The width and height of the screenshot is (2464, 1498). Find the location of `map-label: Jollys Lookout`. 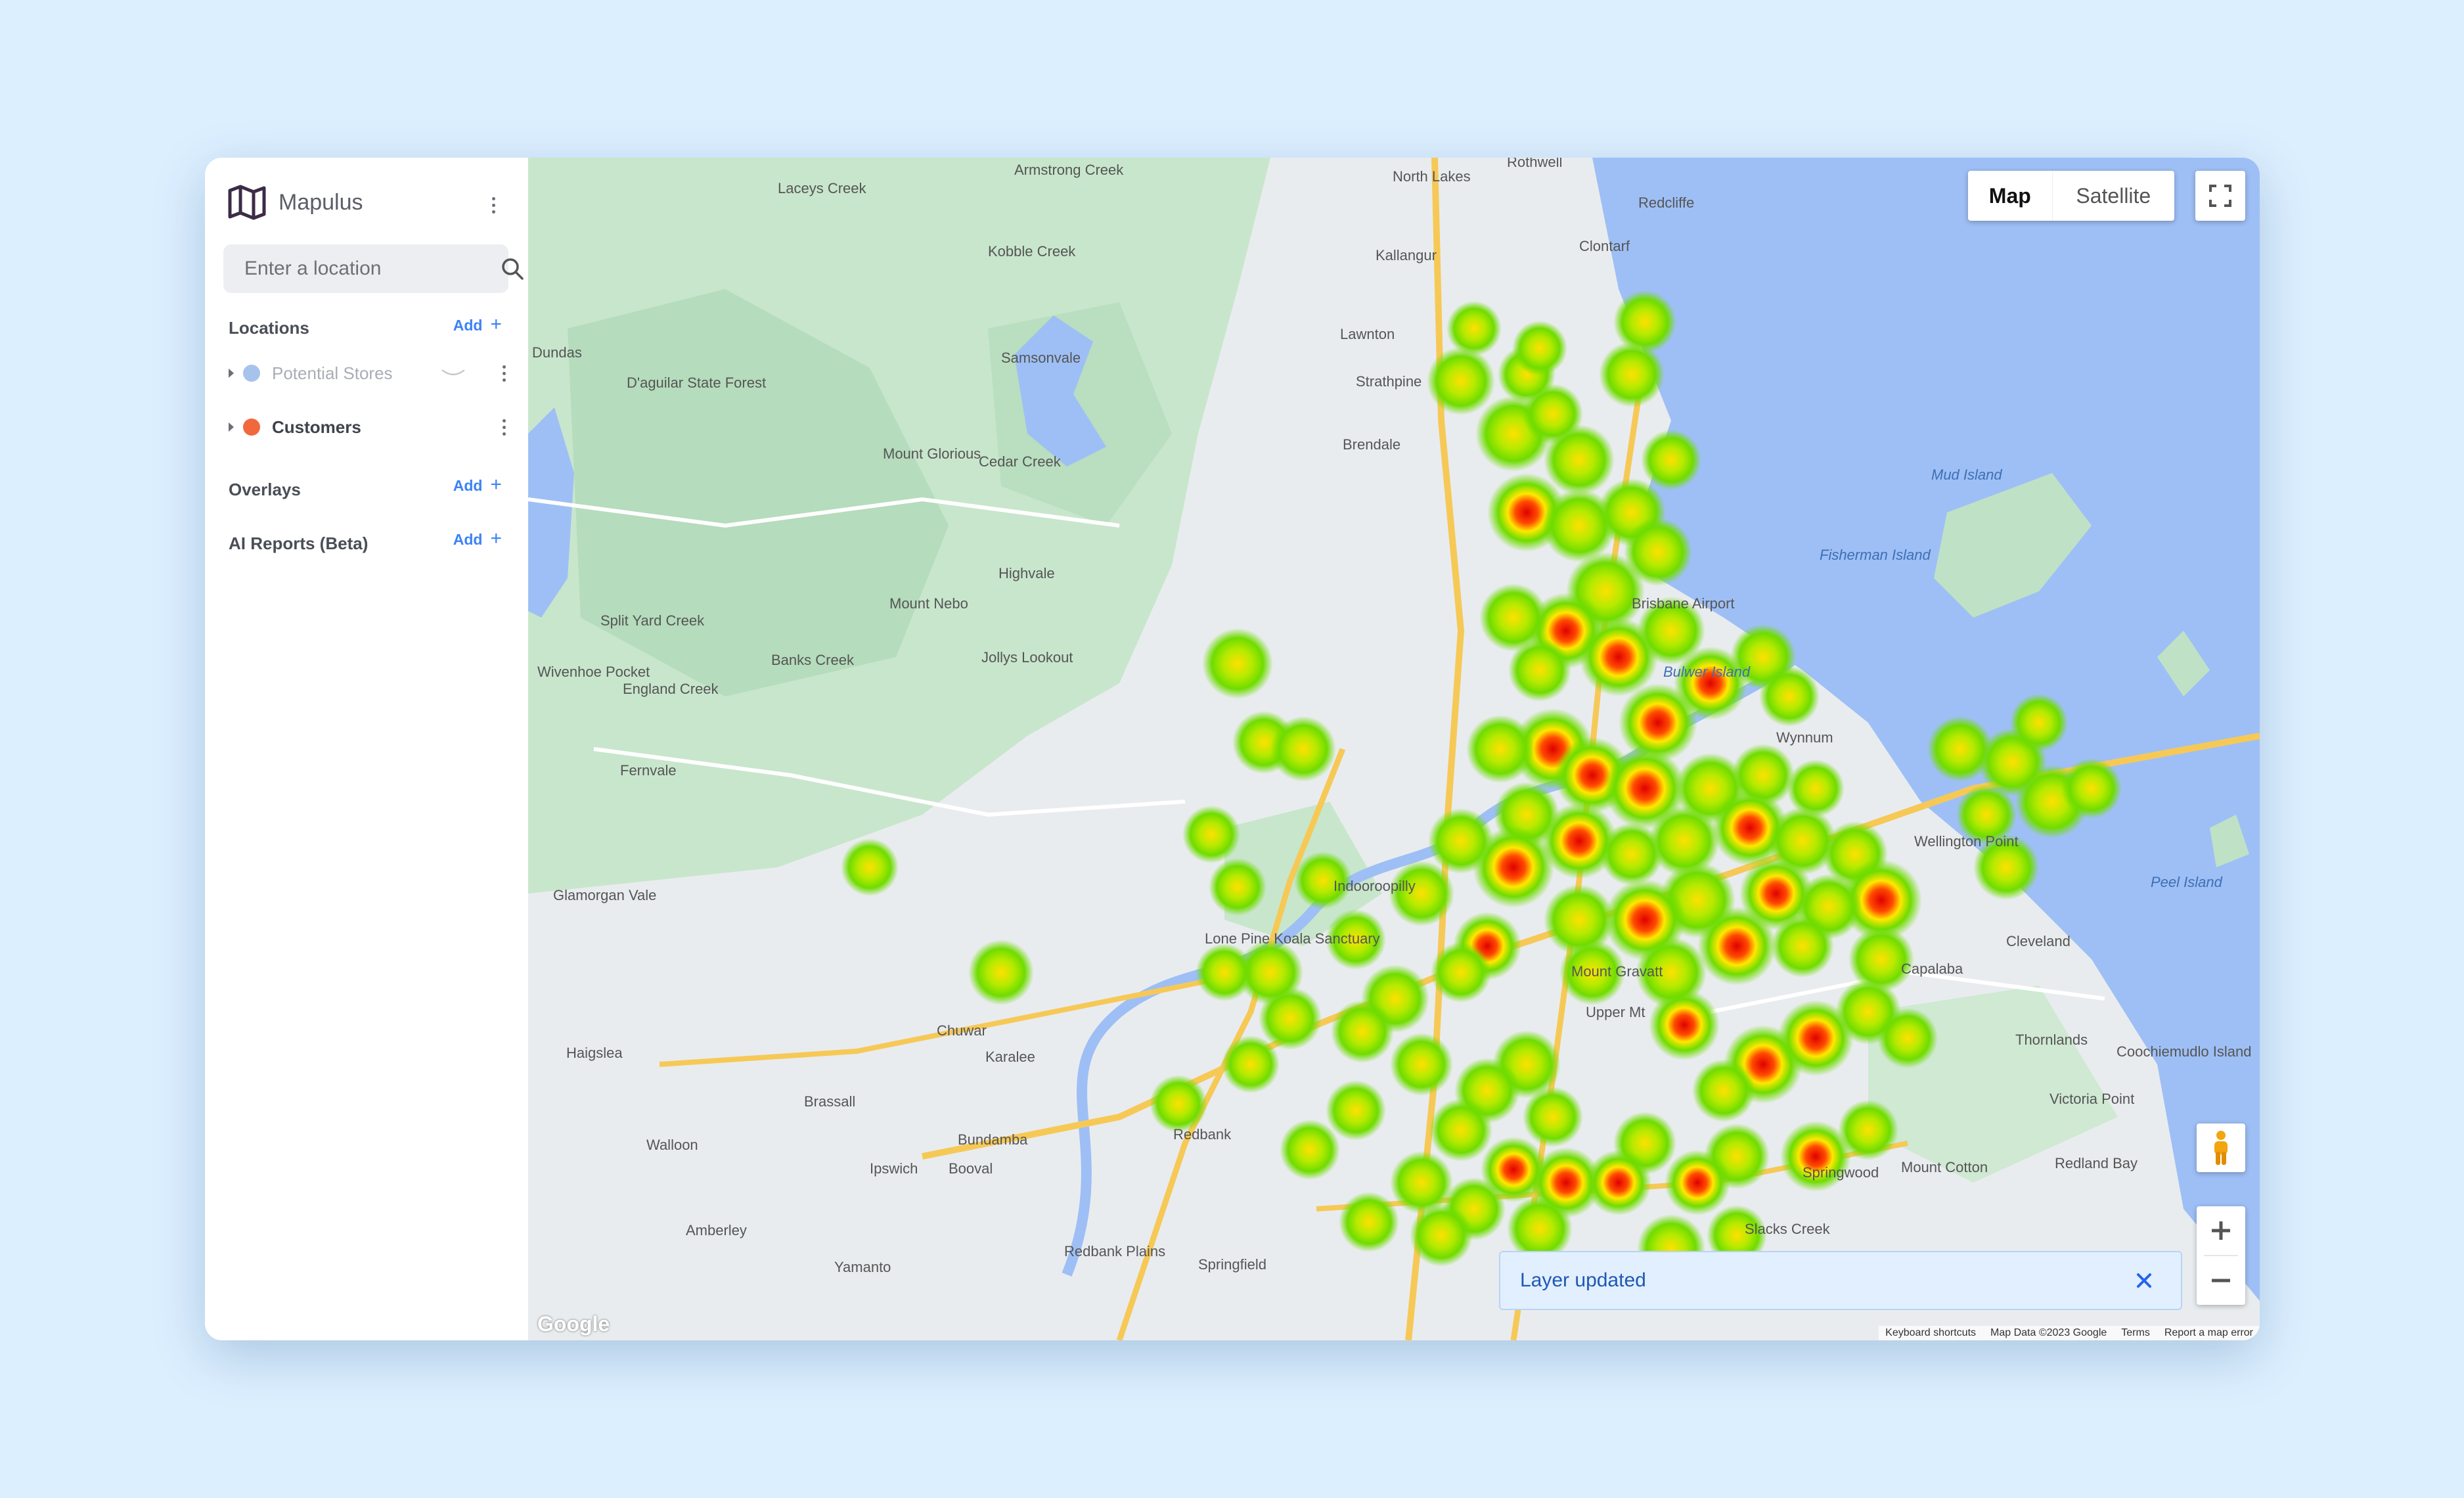

map-label: Jollys Lookout is located at coordinates (1027, 658).